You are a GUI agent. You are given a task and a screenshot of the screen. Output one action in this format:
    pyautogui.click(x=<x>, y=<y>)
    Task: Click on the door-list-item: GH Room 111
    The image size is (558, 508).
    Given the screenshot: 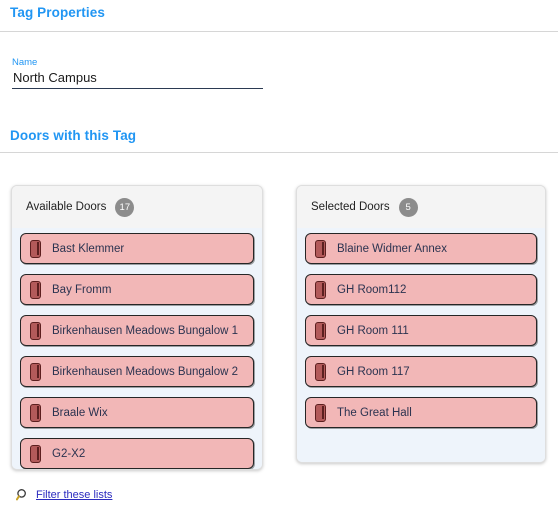 What is the action you would take?
    pyautogui.click(x=421, y=330)
    